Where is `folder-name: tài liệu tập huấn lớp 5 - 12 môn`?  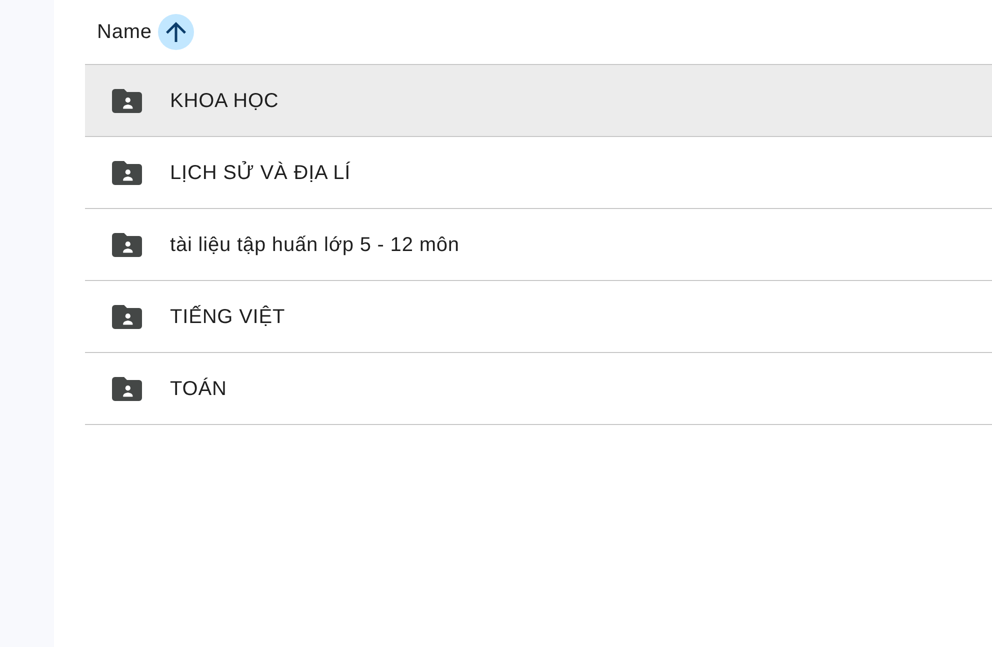 folder-name: tài liệu tập huấn lớp 5 - 12 môn is located at coordinates (315, 244).